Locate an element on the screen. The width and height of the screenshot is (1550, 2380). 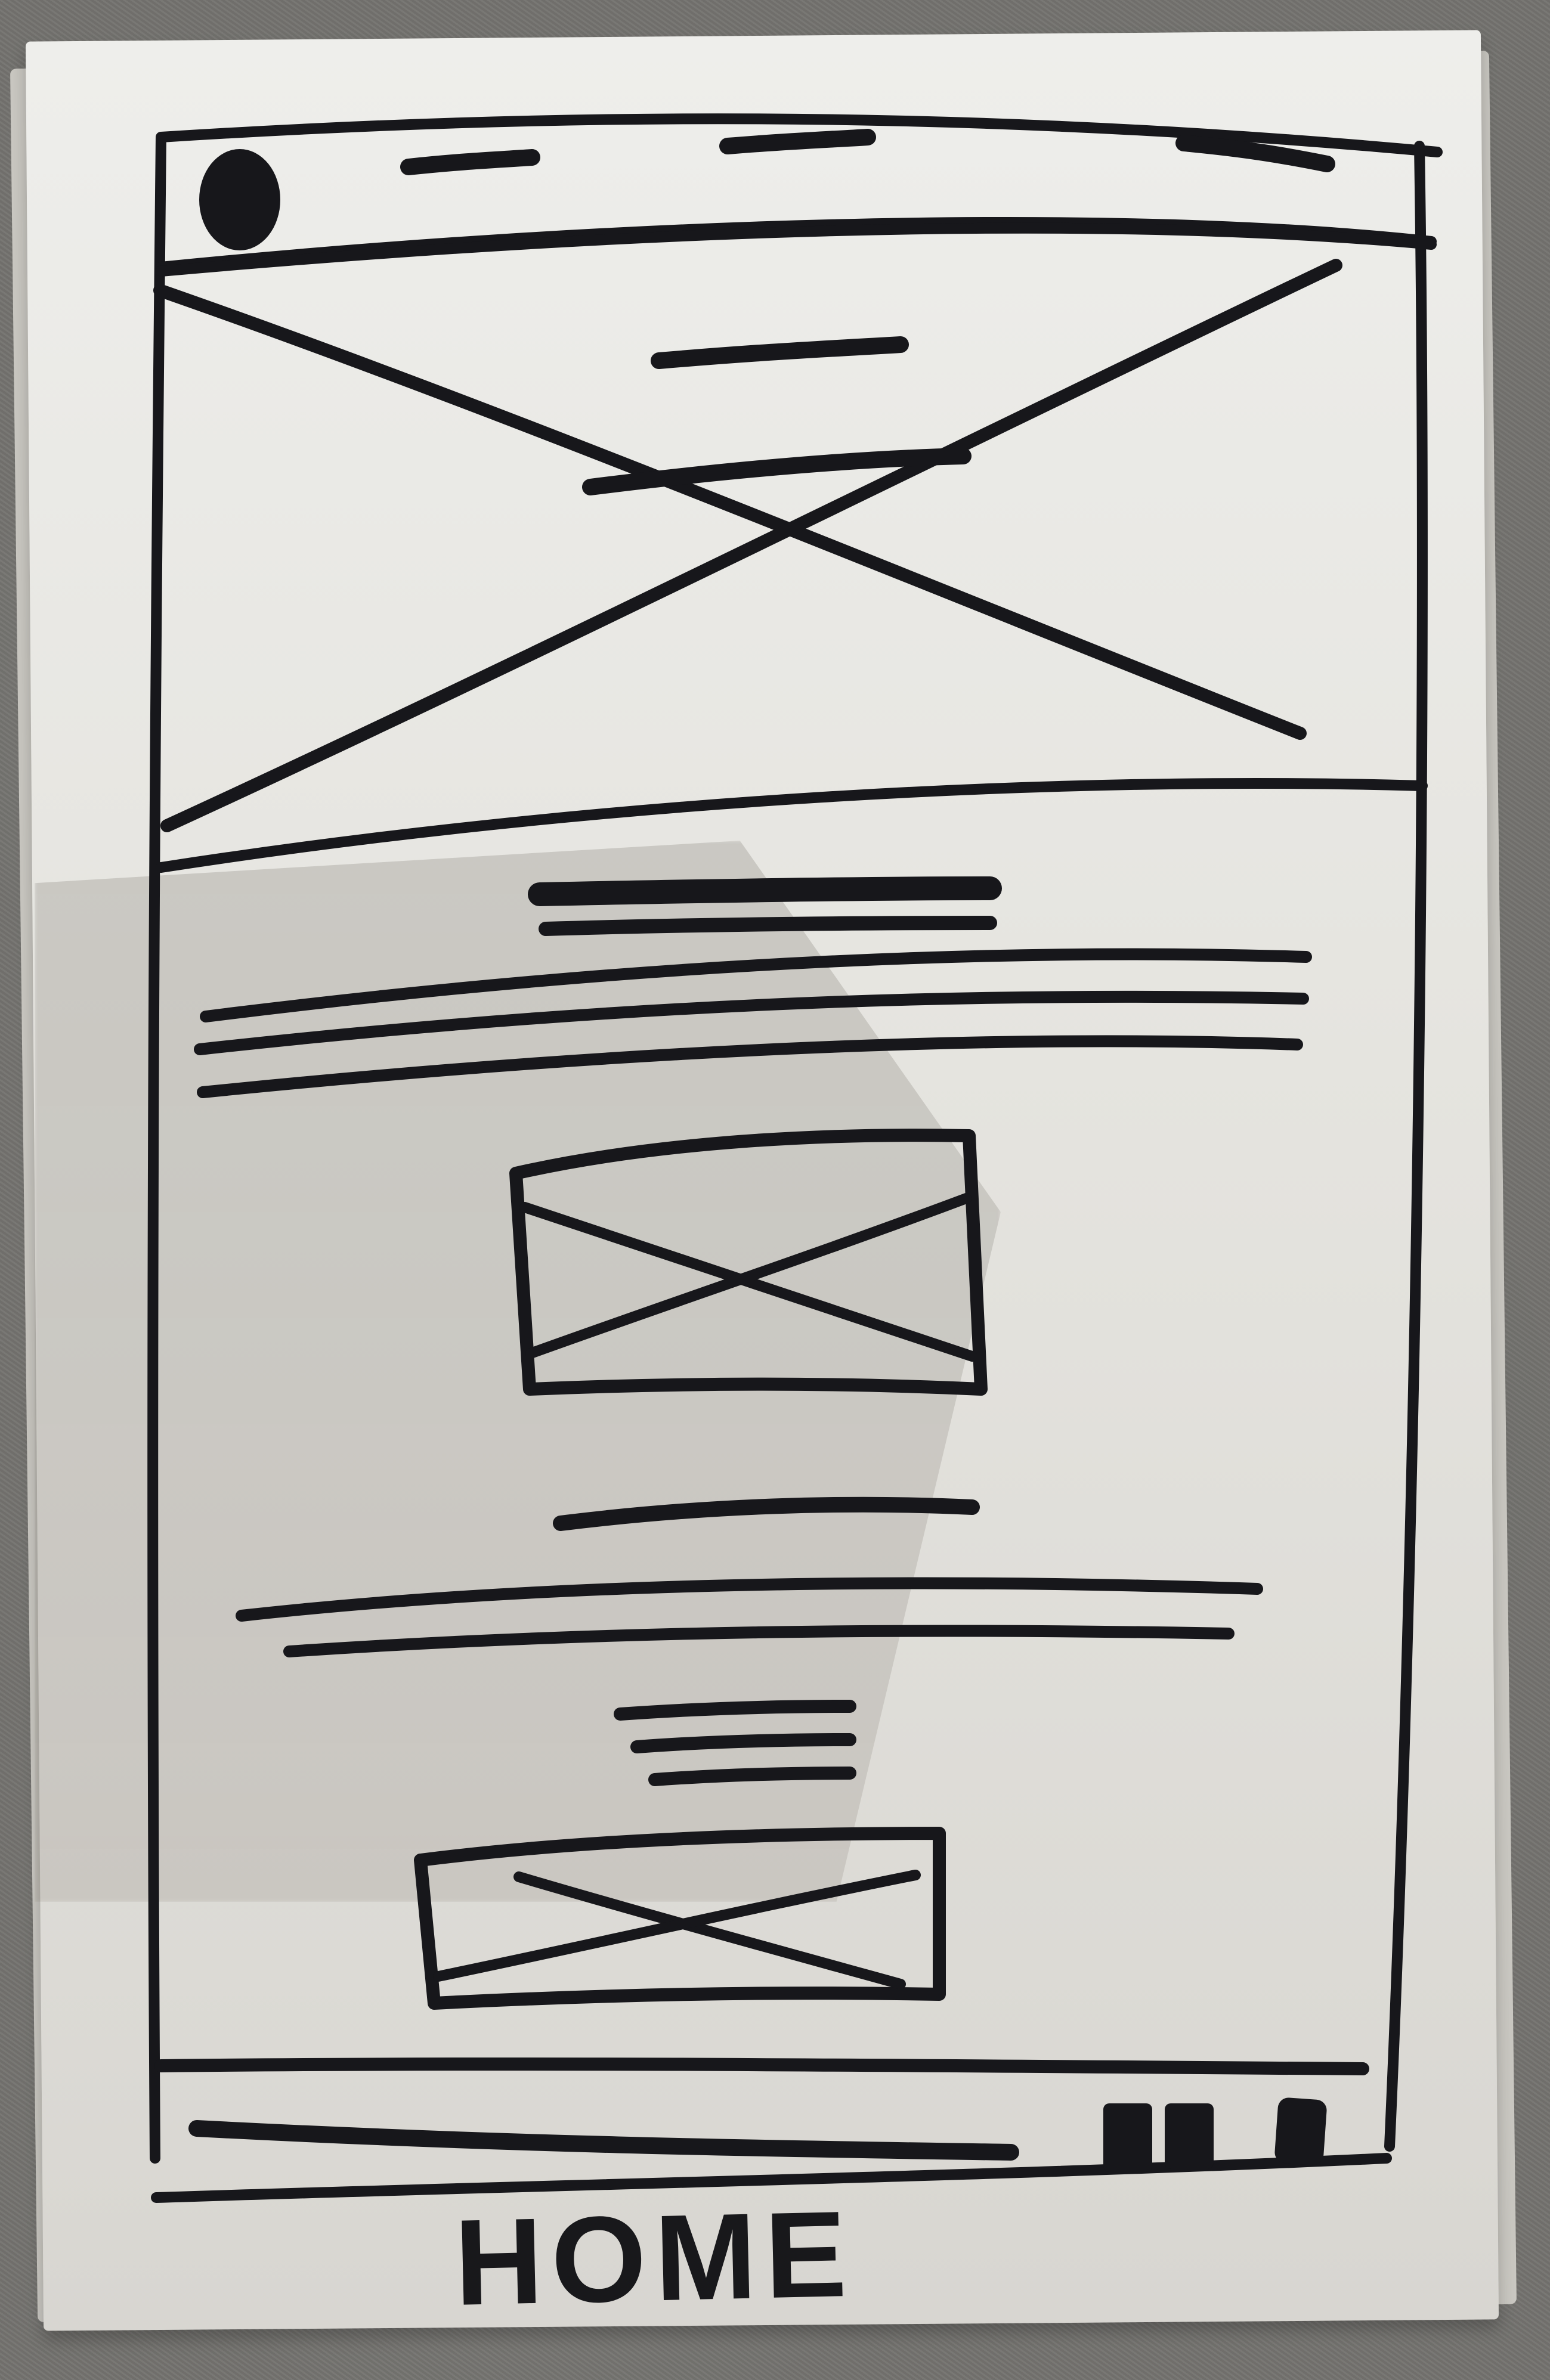
footer-top-border is located at coordinates (761, 2066).